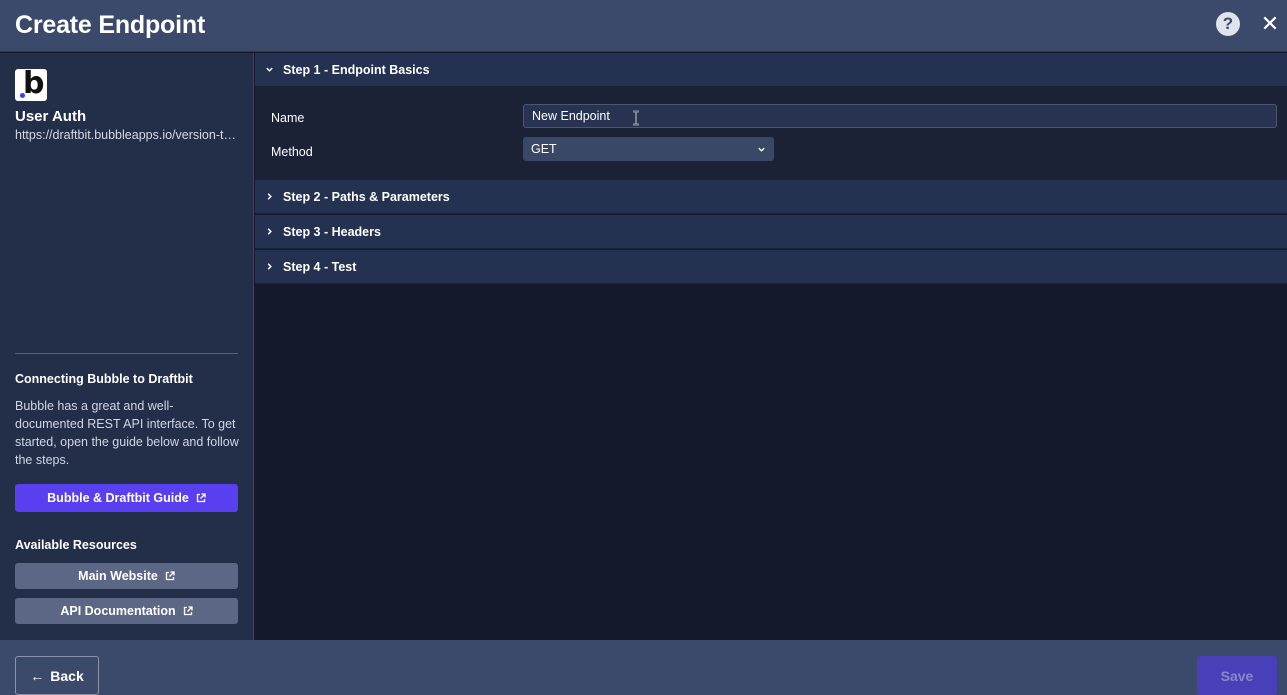 The height and width of the screenshot is (695, 1287). Describe the element at coordinates (332, 231) in the screenshot. I see `step-3-label: Step 3 - Headers` at that location.